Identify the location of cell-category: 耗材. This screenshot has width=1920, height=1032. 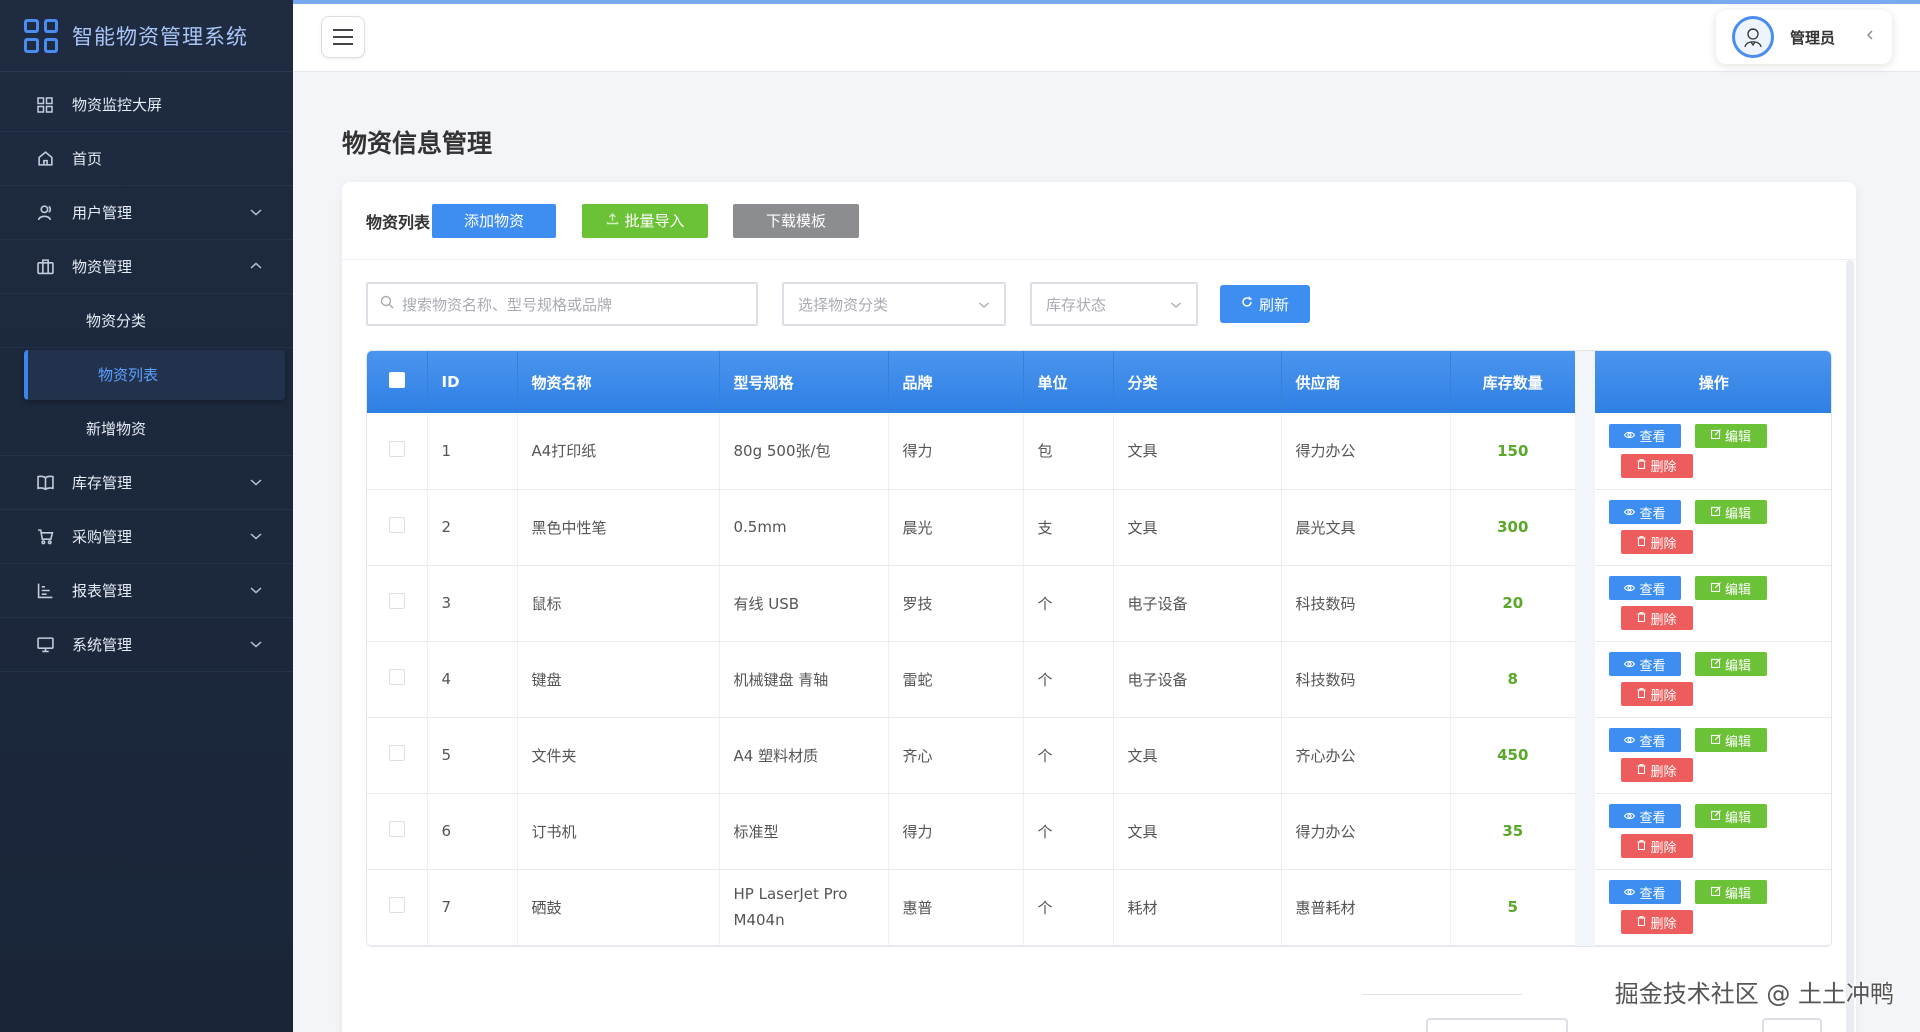
(1197, 907).